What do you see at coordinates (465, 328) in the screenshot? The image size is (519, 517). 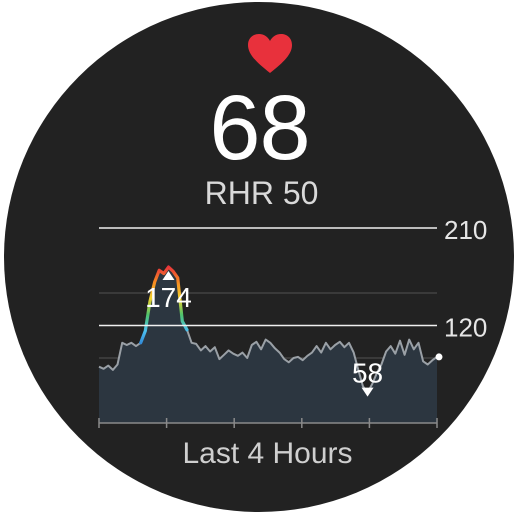 I see `y-tick-label: 120` at bounding box center [465, 328].